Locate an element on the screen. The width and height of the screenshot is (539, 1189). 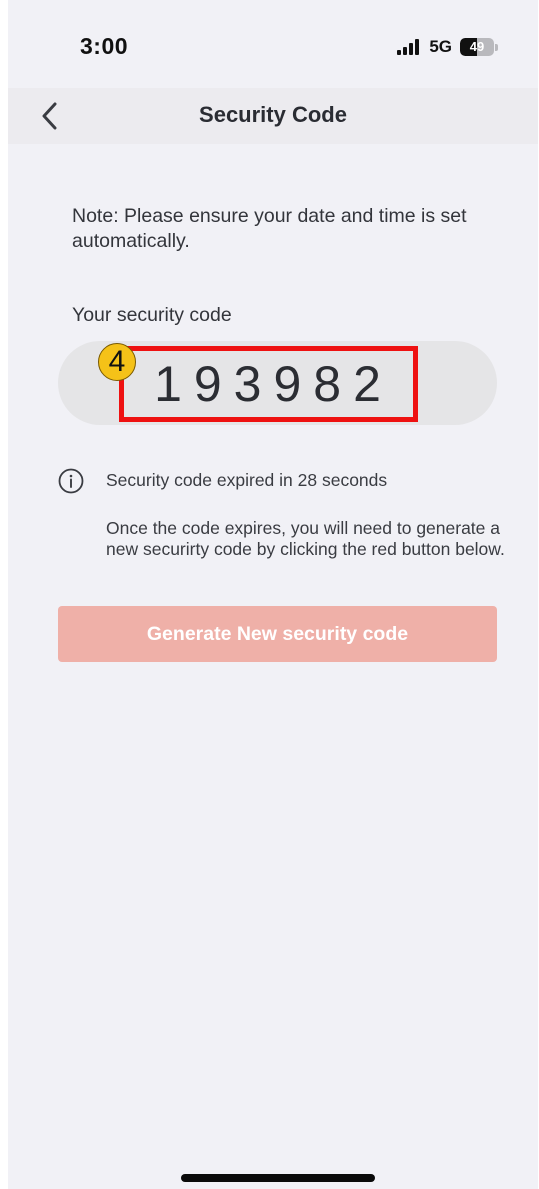
status-indicators: 5G 49 is located at coordinates (447, 47).